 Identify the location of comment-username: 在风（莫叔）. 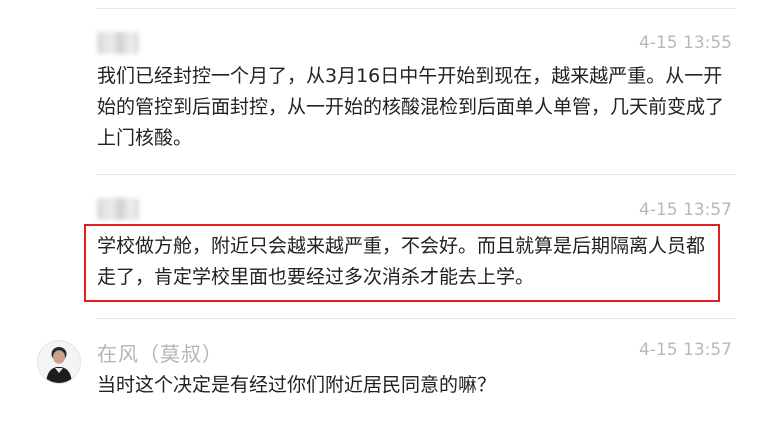
(160, 352).